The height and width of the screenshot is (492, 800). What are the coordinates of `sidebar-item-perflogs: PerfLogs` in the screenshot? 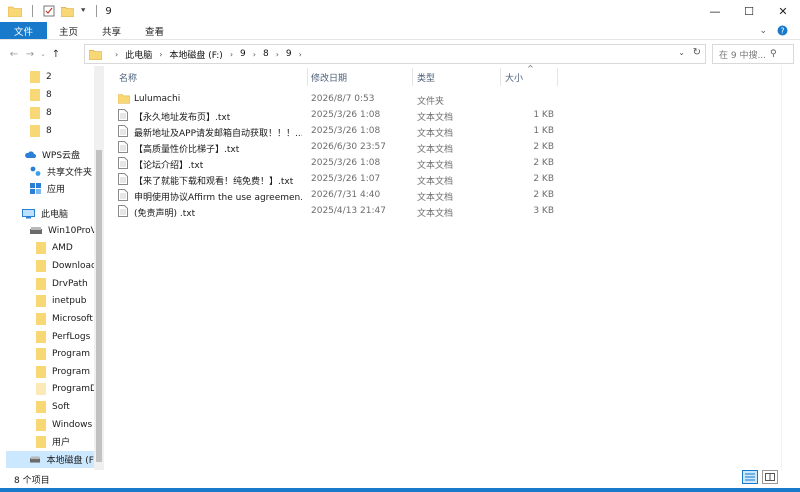 It's located at (63, 336).